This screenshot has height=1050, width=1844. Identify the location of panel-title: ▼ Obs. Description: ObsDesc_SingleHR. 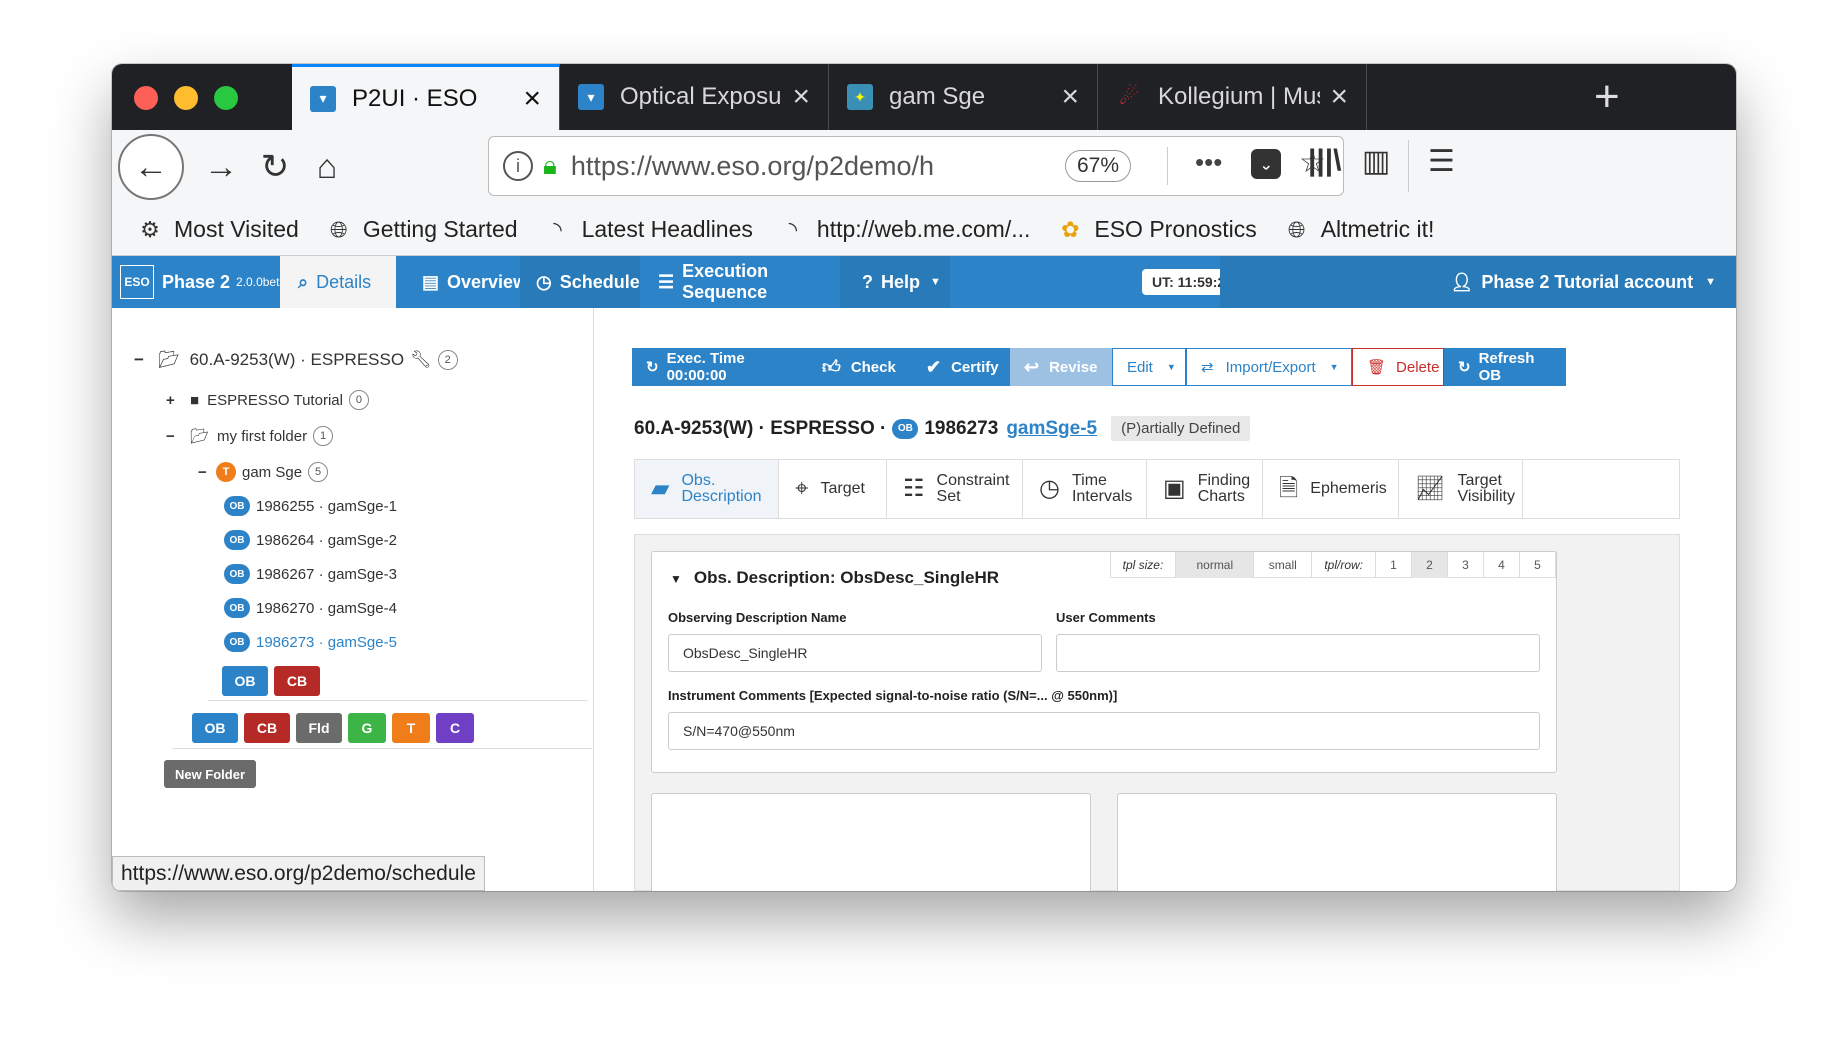
(834, 578).